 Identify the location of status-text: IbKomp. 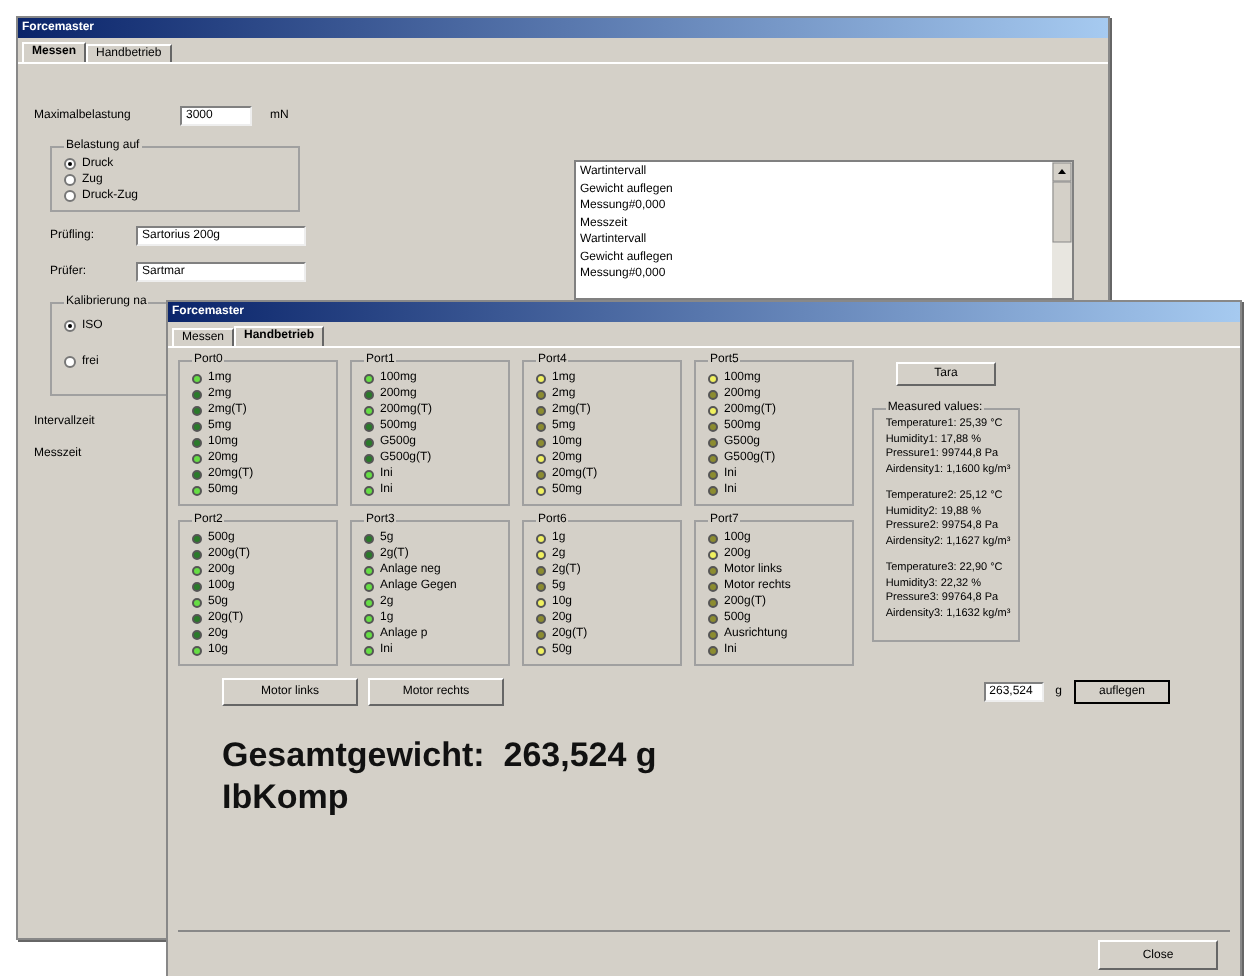
(285, 797).